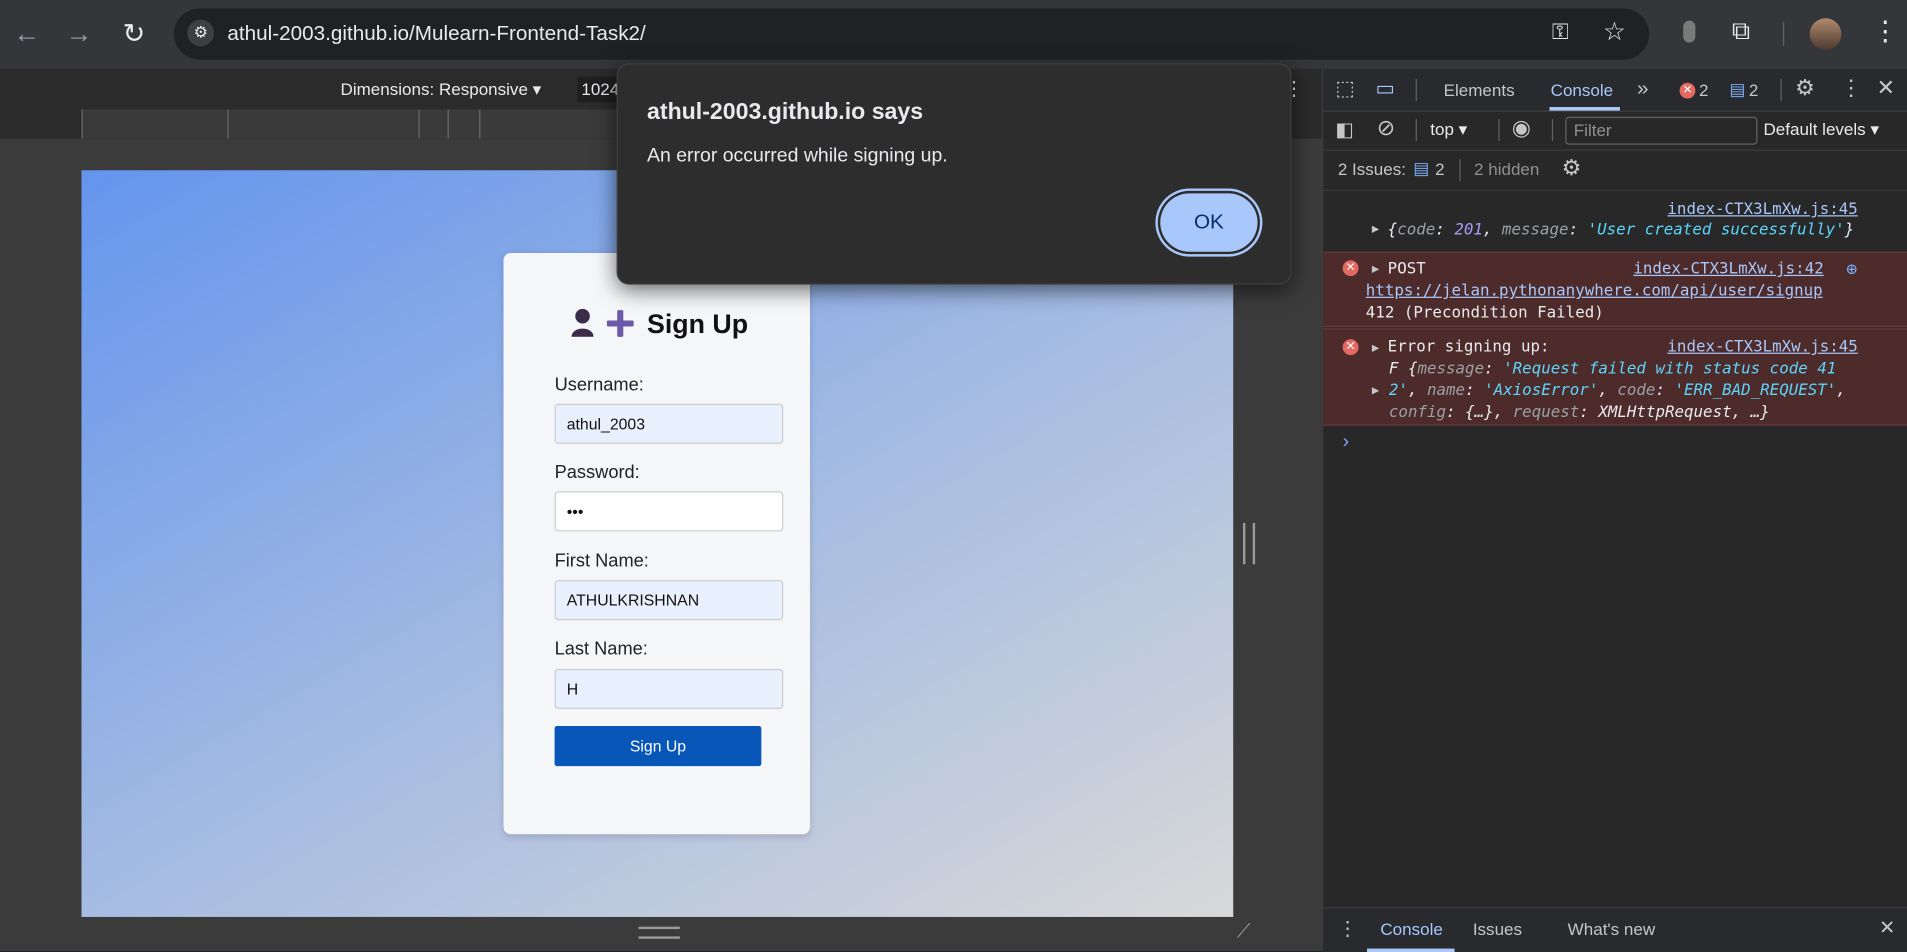 The height and width of the screenshot is (952, 1907). What do you see at coordinates (1209, 222) in the screenshot?
I see `dialog-ok-button: OK` at bounding box center [1209, 222].